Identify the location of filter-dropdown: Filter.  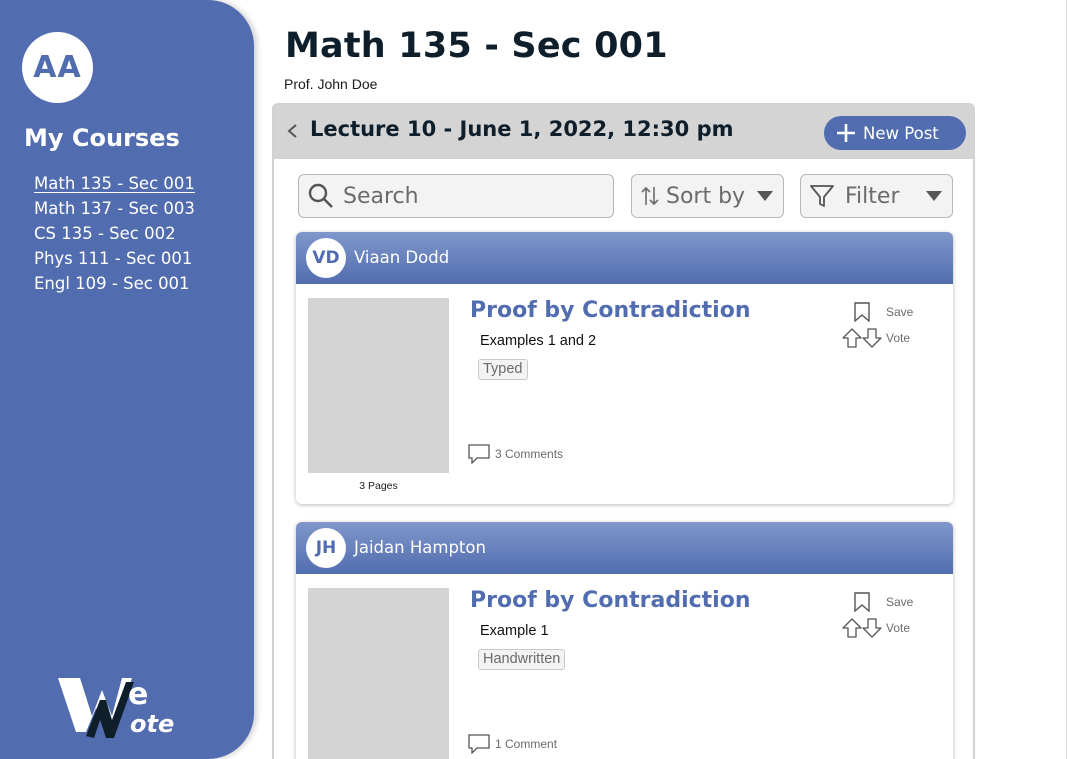
(876, 196).